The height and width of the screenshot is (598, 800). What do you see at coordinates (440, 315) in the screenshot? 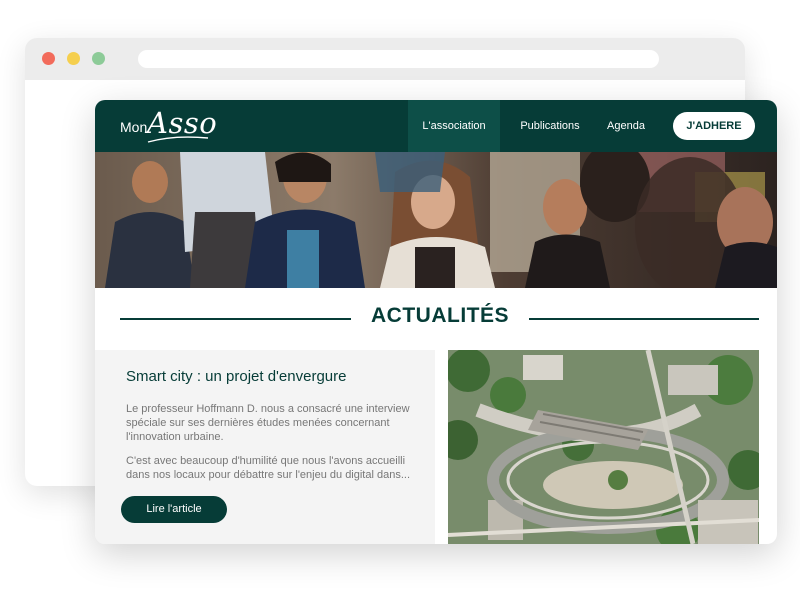
I see `section-title: ACTUALITÉS` at bounding box center [440, 315].